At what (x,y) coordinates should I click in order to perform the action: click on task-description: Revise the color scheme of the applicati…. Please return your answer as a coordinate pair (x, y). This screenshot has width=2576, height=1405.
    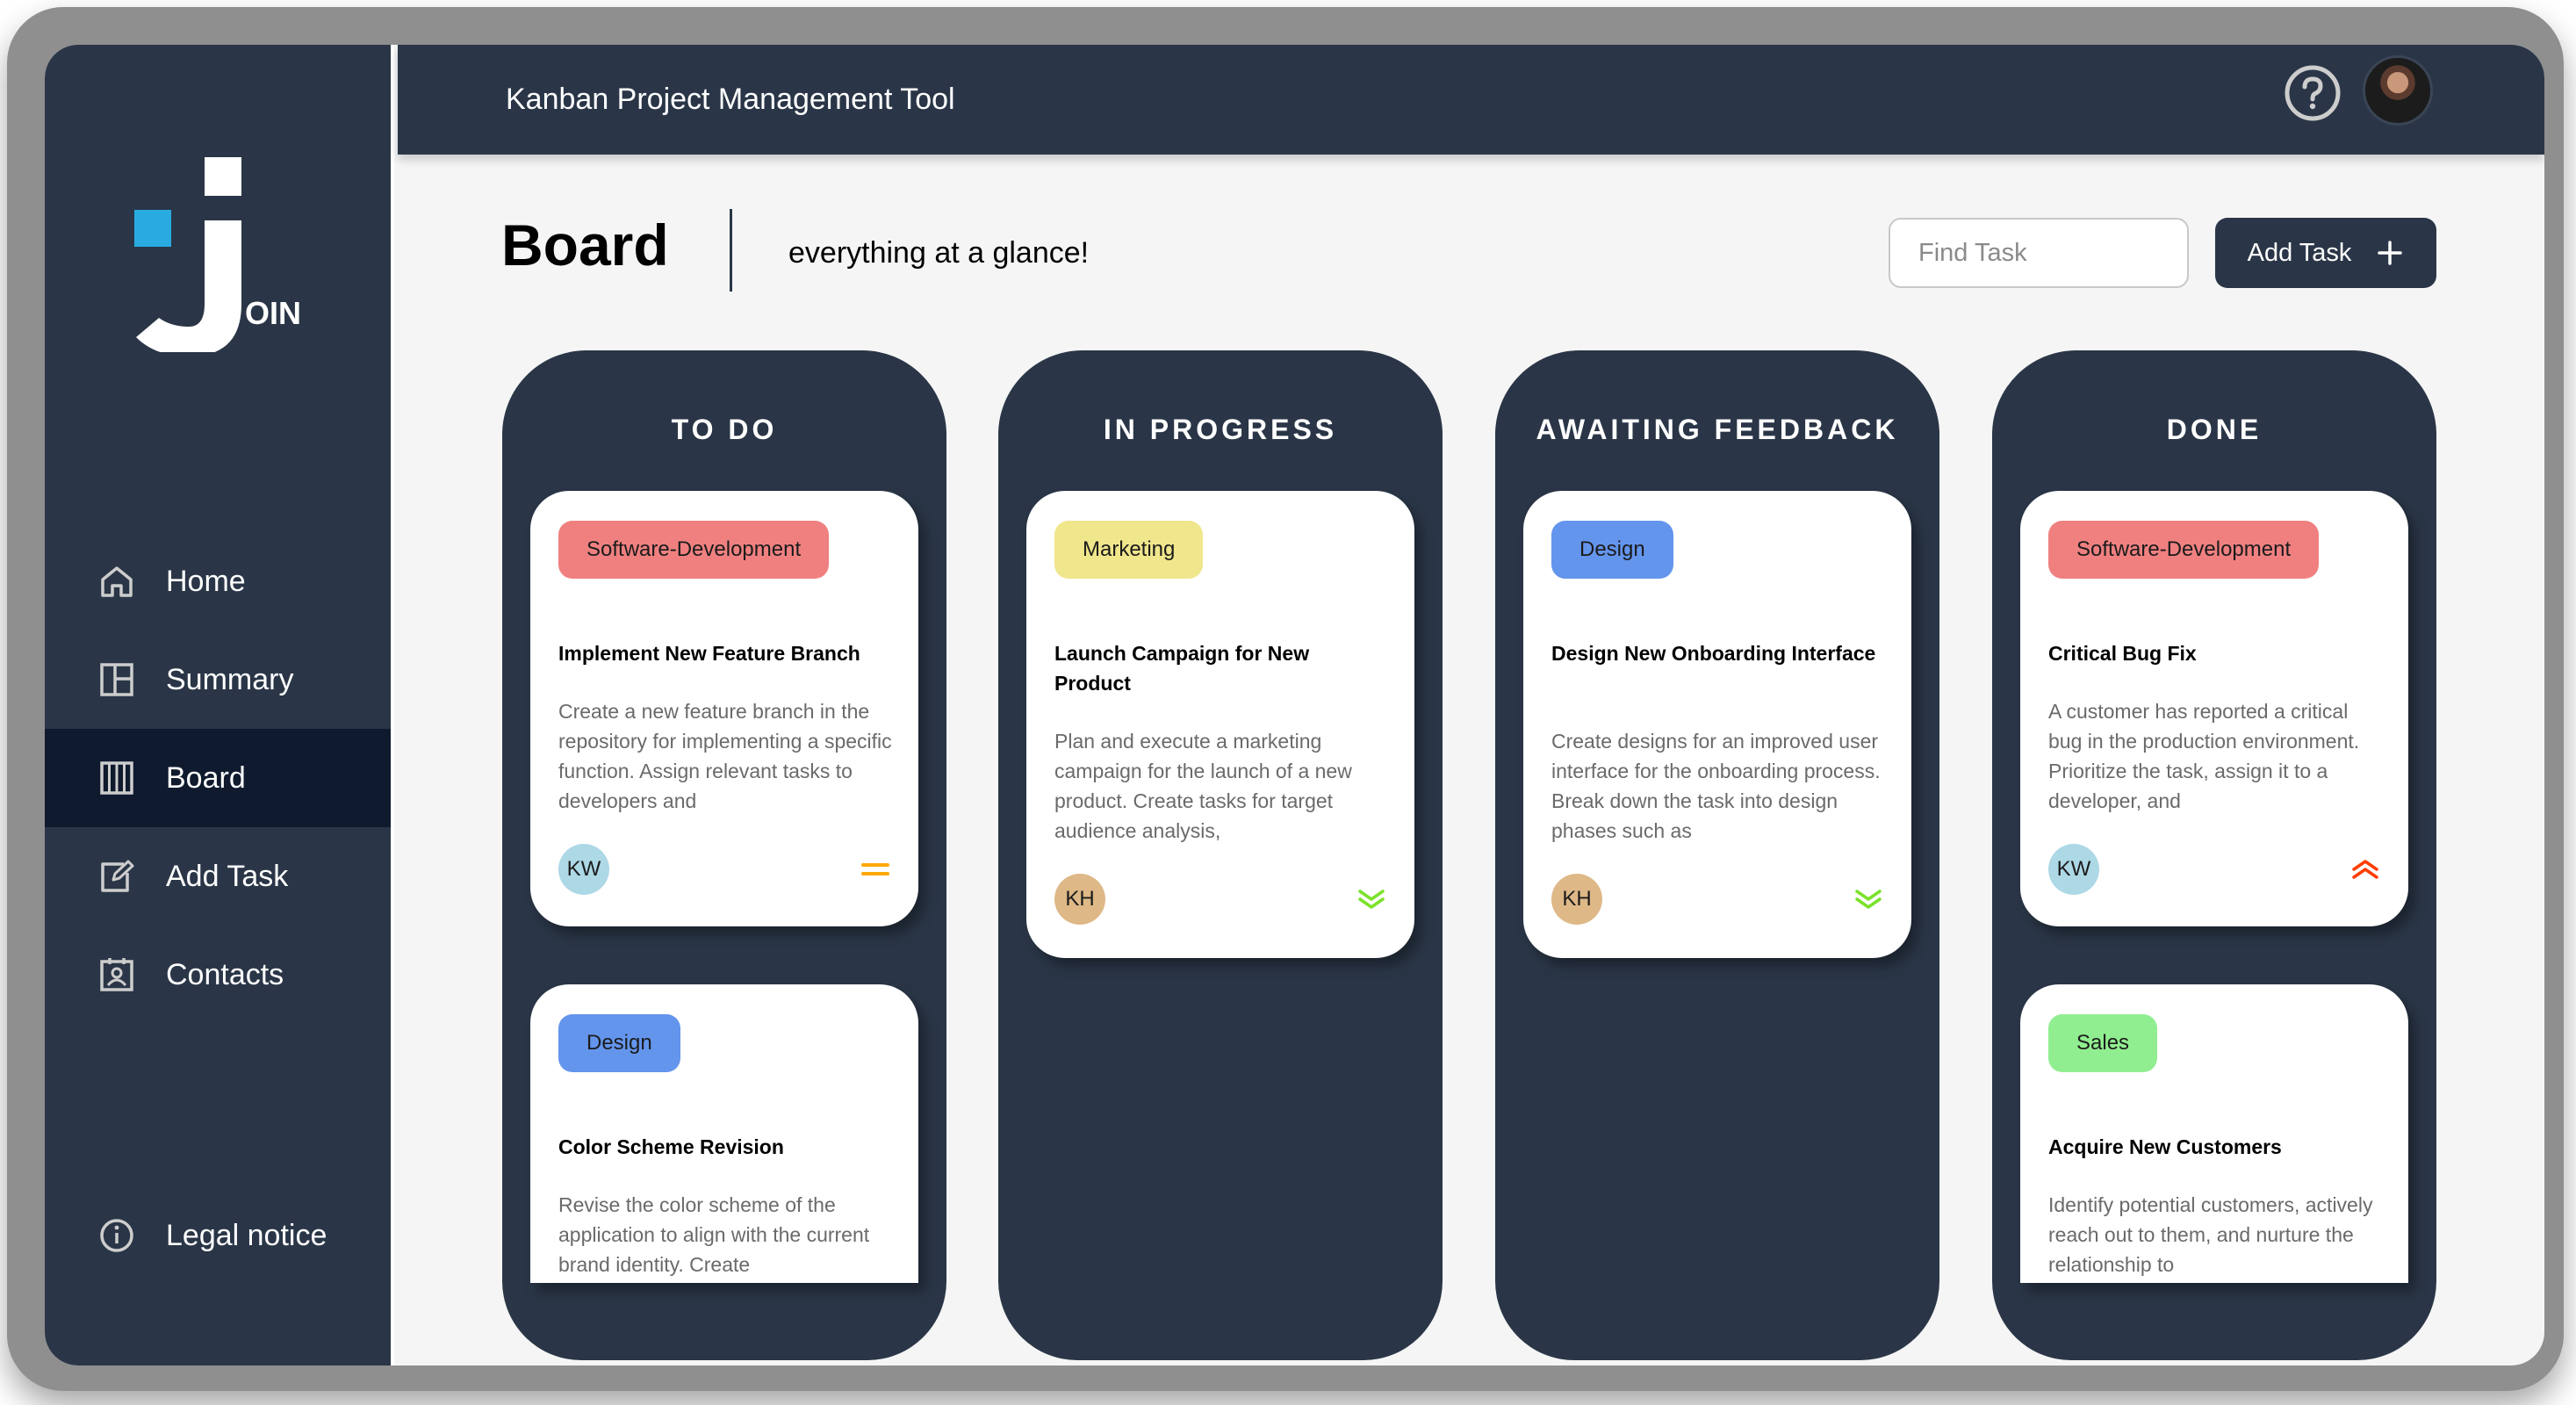
    Looking at the image, I should click on (714, 1235).